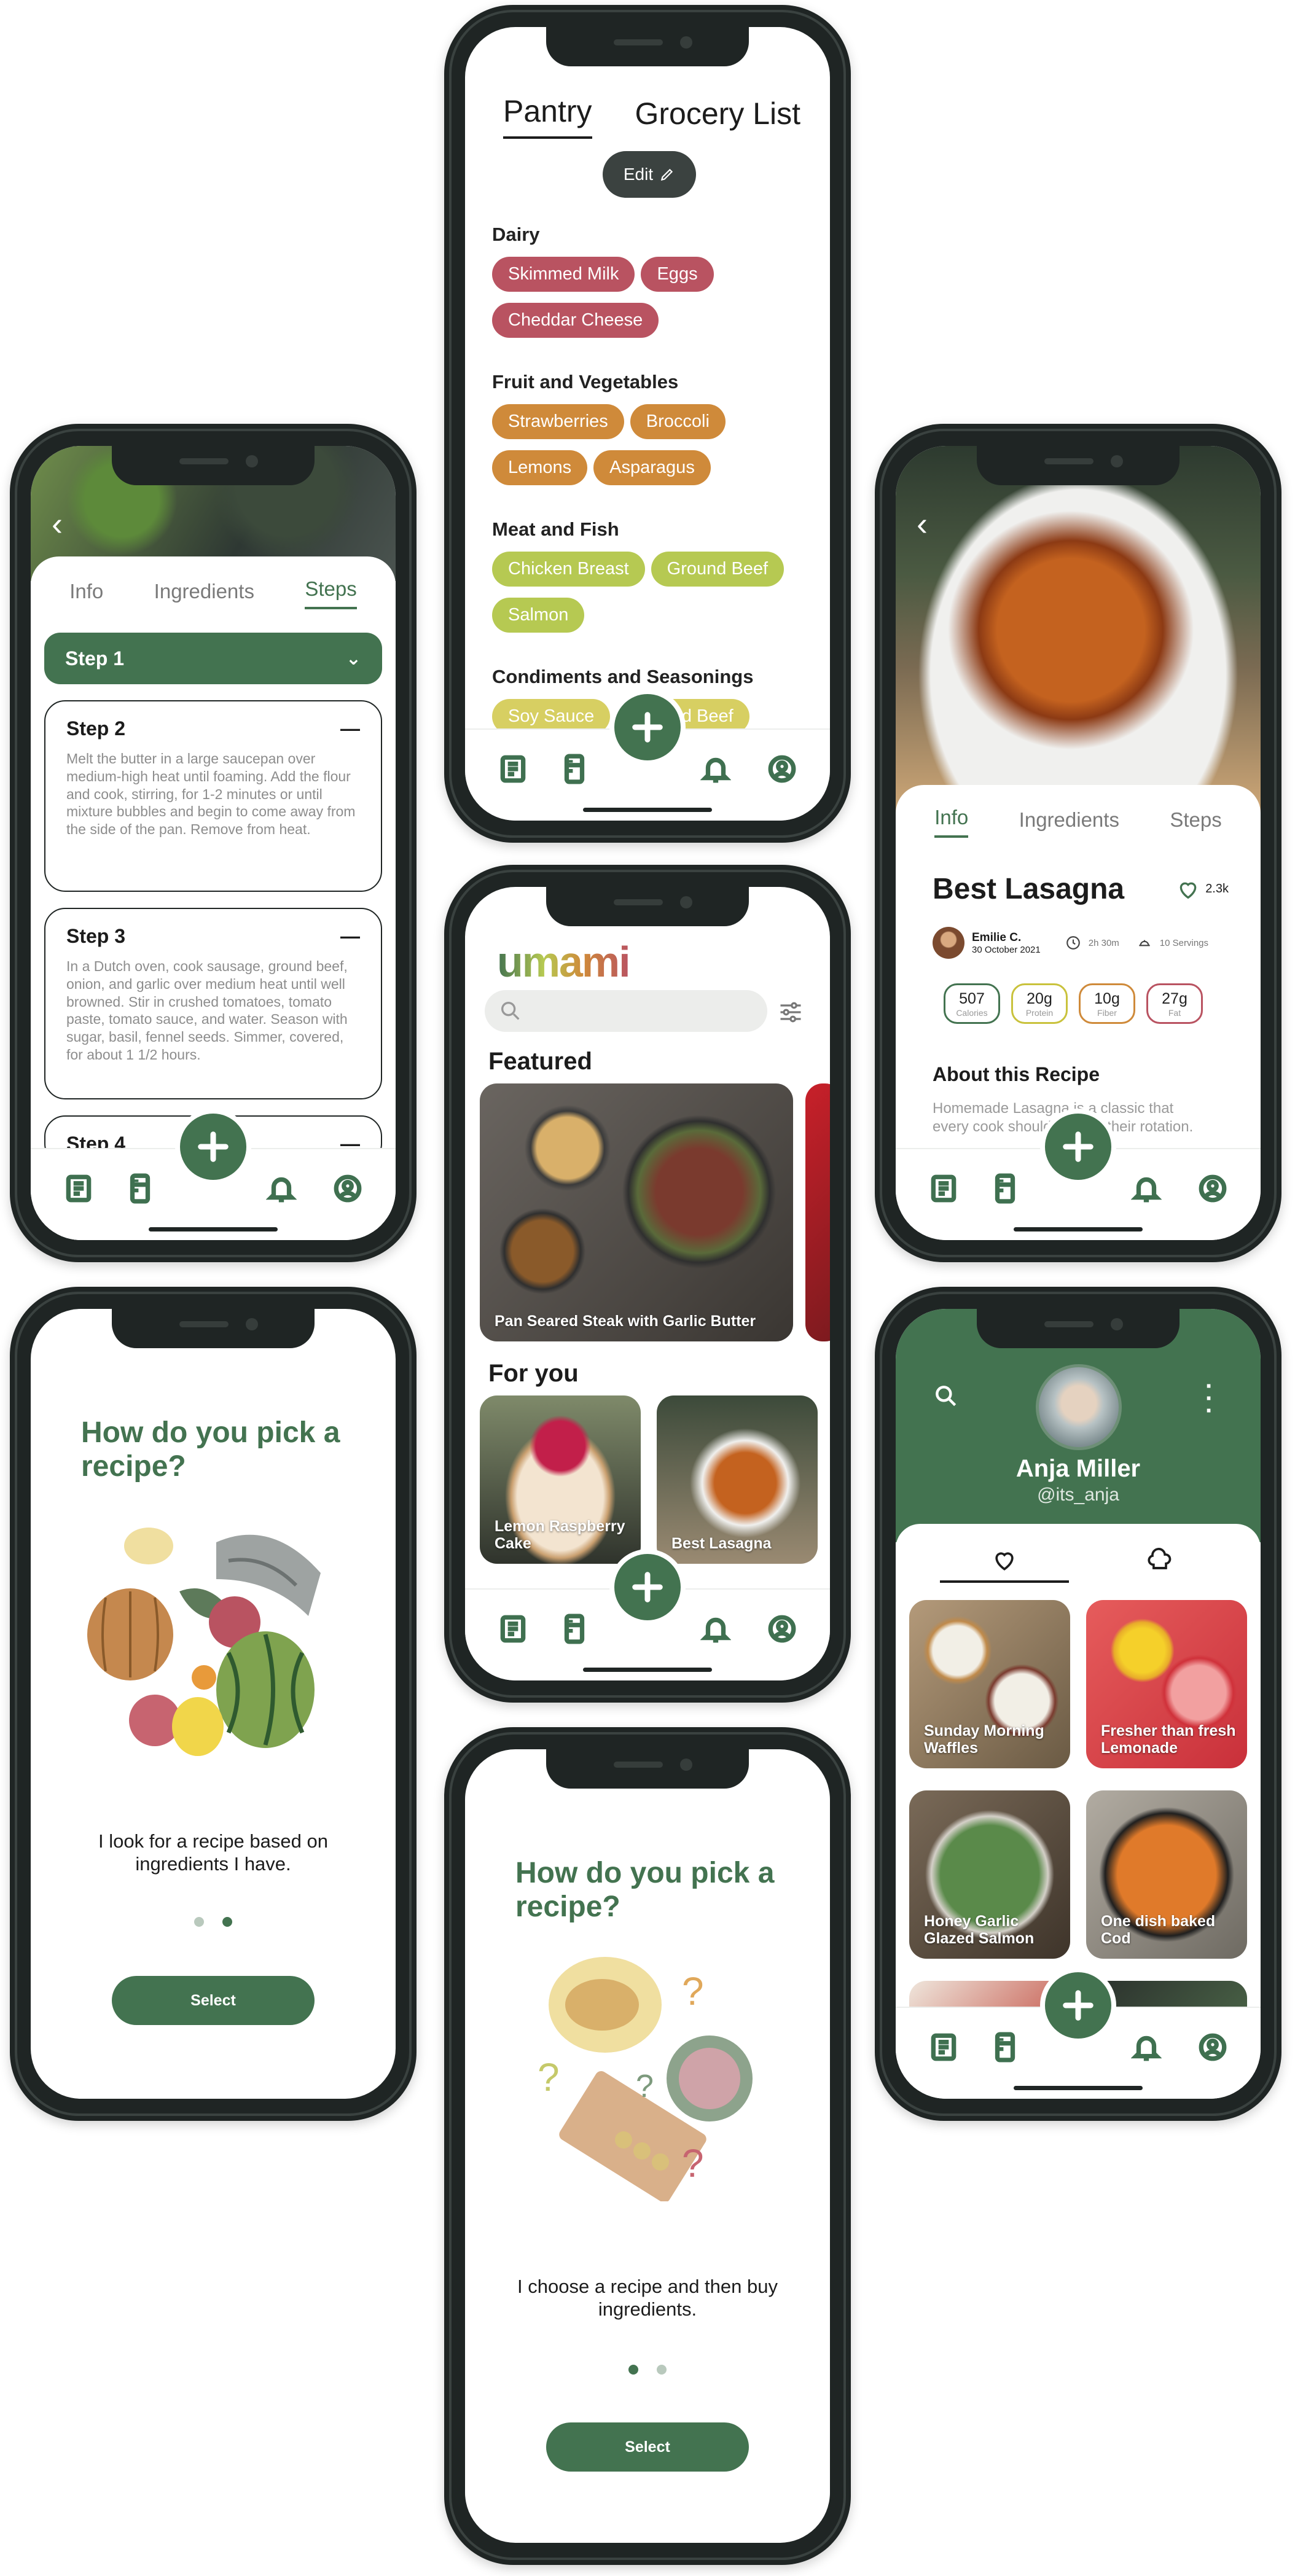 This screenshot has width=1295, height=2576. What do you see at coordinates (626, 1011) in the screenshot?
I see `search-input` at bounding box center [626, 1011].